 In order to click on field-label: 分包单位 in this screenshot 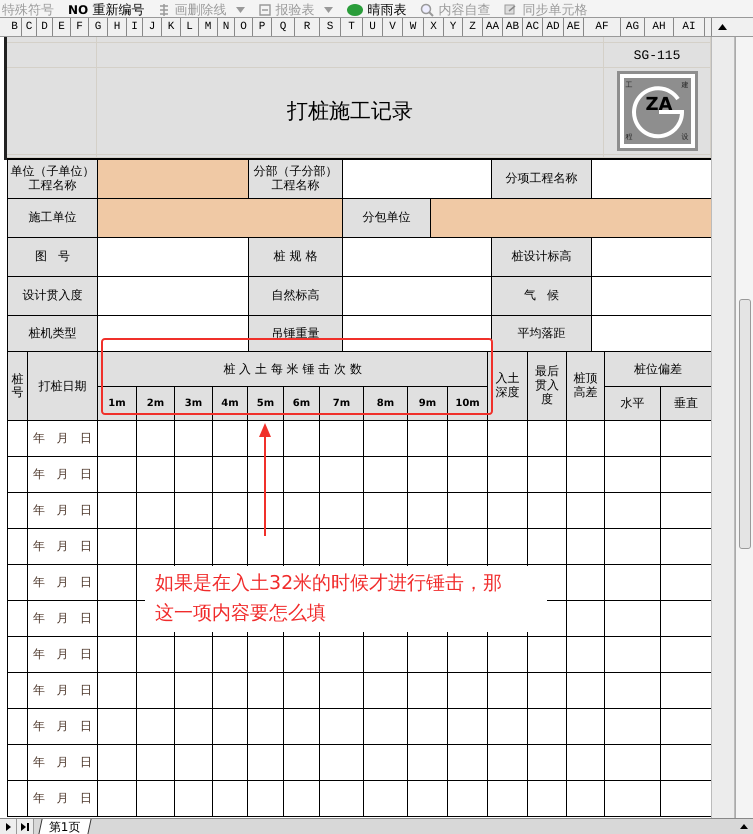, I will do `click(386, 218)`.